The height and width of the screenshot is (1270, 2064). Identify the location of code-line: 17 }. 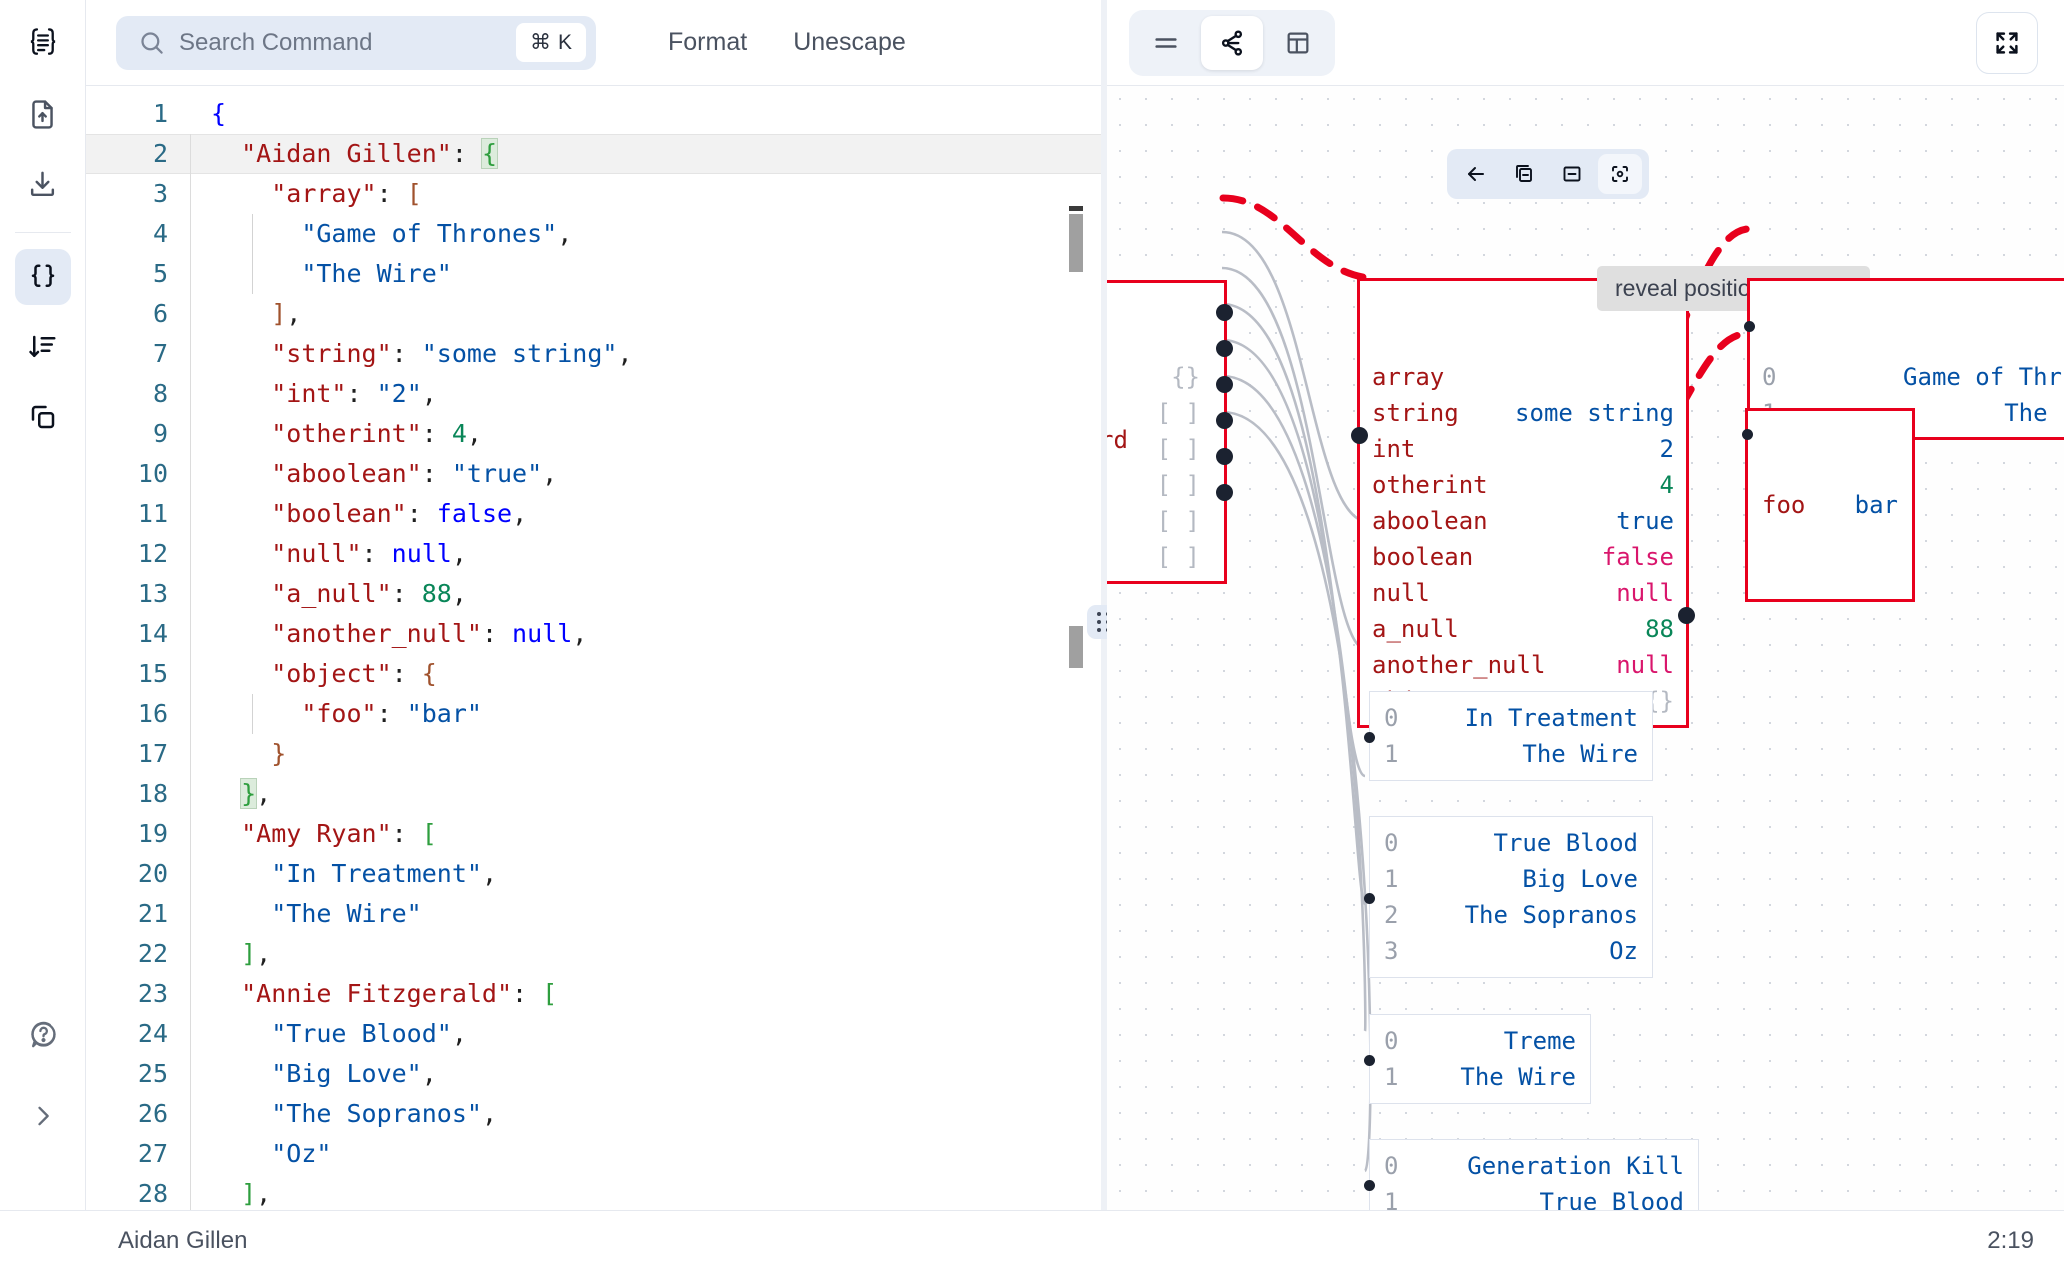
(593, 754).